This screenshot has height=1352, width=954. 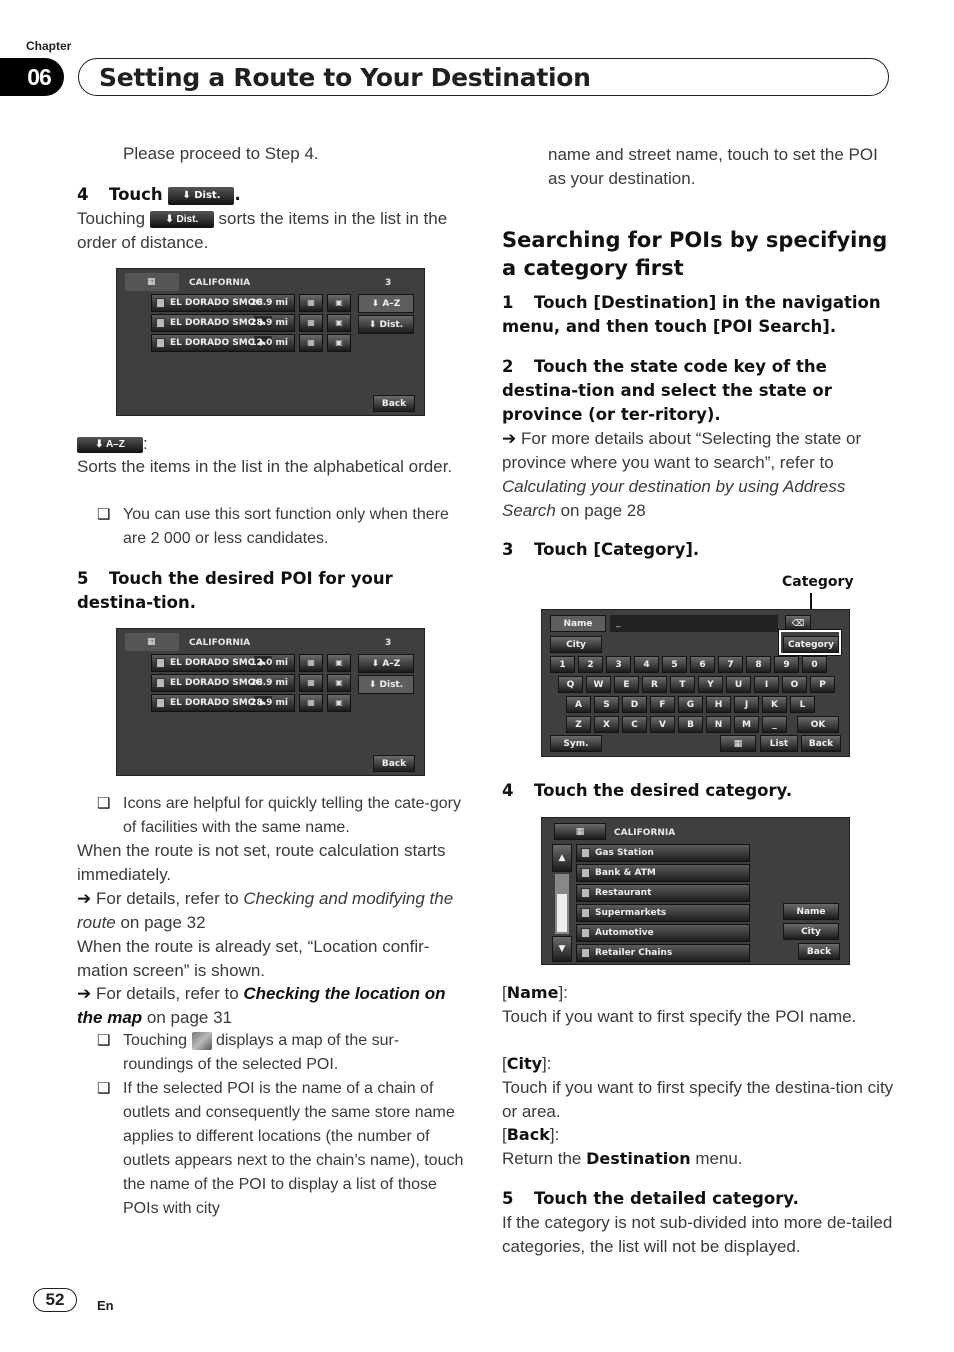 What do you see at coordinates (646, 664) in the screenshot?
I see `key-4: 4` at bounding box center [646, 664].